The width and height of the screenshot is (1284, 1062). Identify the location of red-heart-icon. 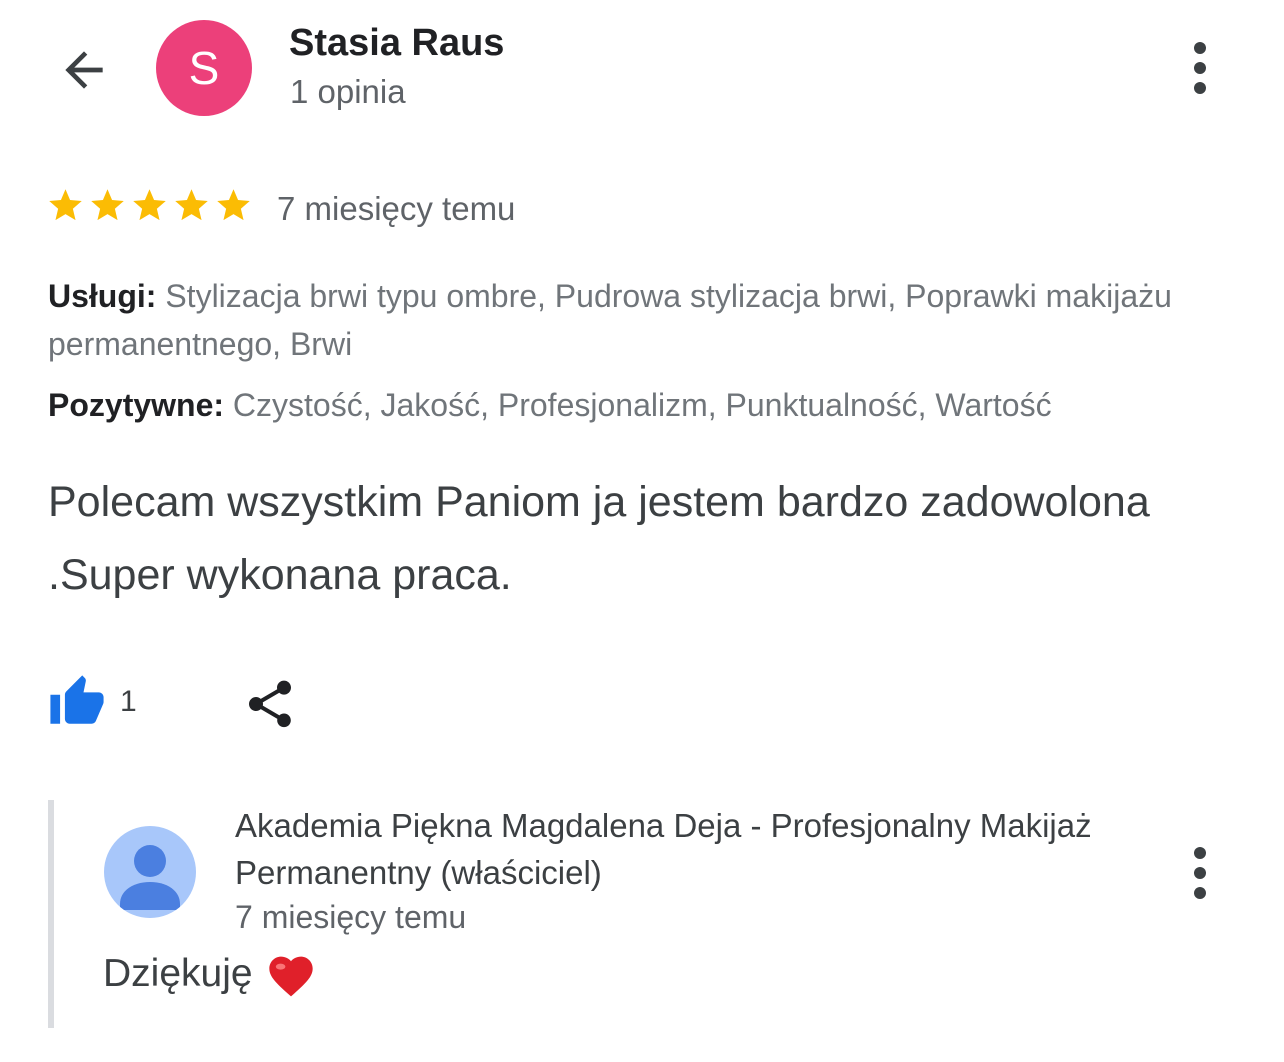
(290, 976).